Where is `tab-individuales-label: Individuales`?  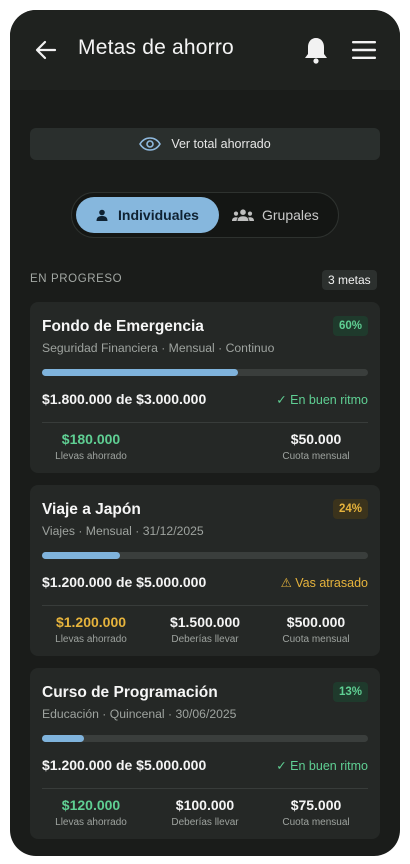 tab-individuales-label: Individuales is located at coordinates (158, 215).